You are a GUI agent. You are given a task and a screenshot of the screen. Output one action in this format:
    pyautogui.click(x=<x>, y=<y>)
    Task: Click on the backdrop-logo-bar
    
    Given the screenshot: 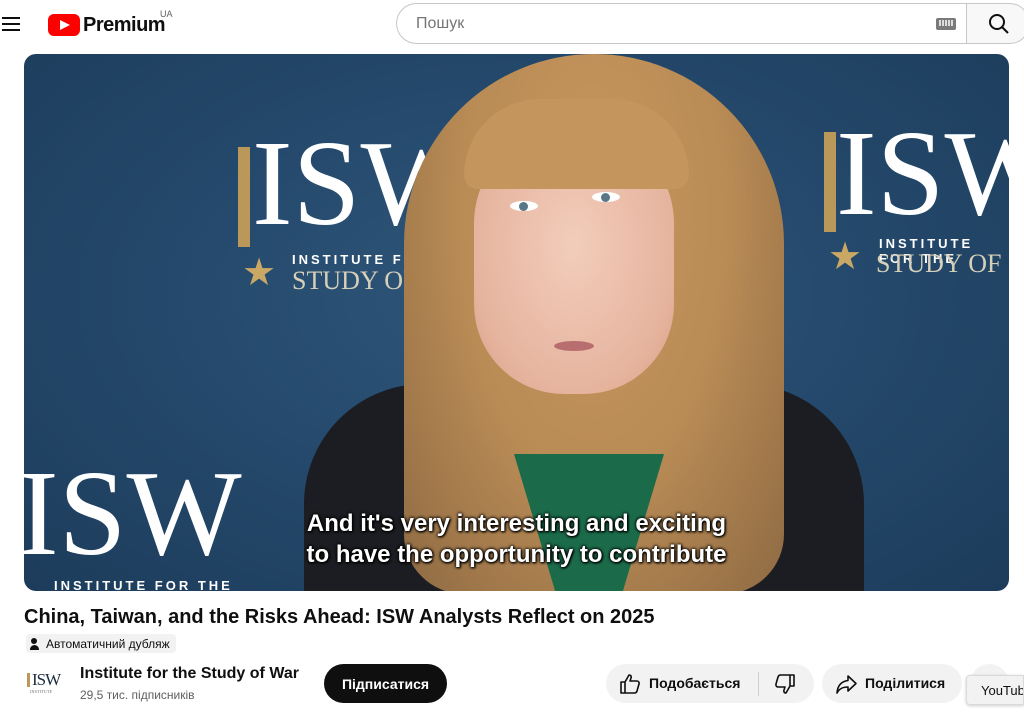 What is the action you would take?
    pyautogui.click(x=244, y=197)
    